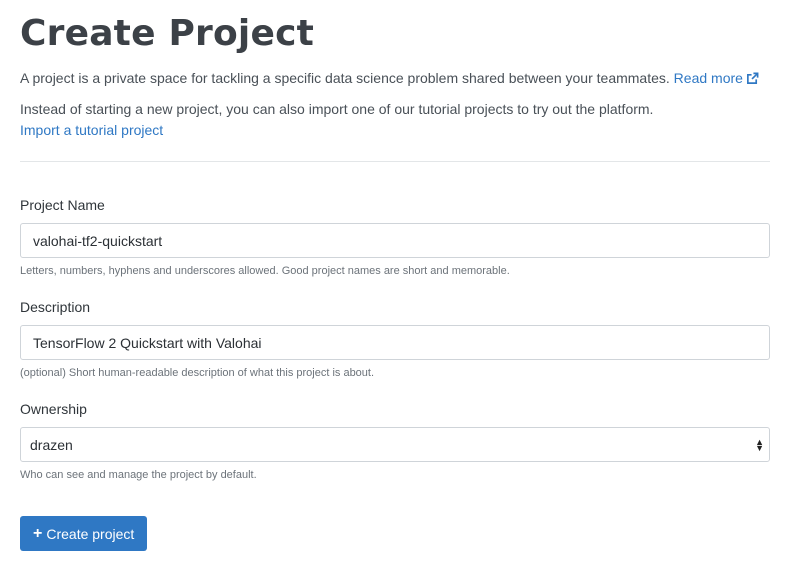  I want to click on ownership-label: Ownership, so click(53, 409).